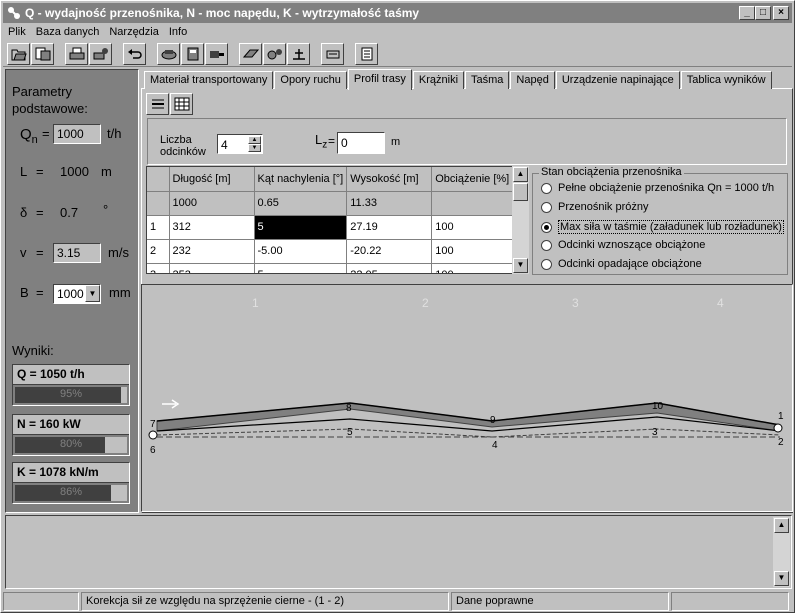 The height and width of the screenshot is (613, 795). What do you see at coordinates (168, 53) in the screenshot?
I see `conveyor-icon` at bounding box center [168, 53].